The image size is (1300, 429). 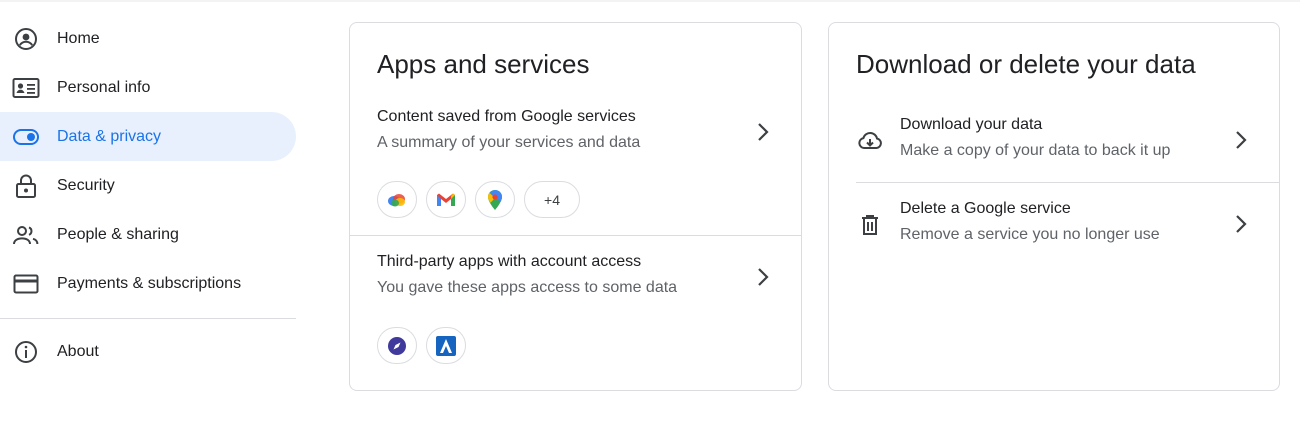 I want to click on row-title: Download your data, so click(x=971, y=124).